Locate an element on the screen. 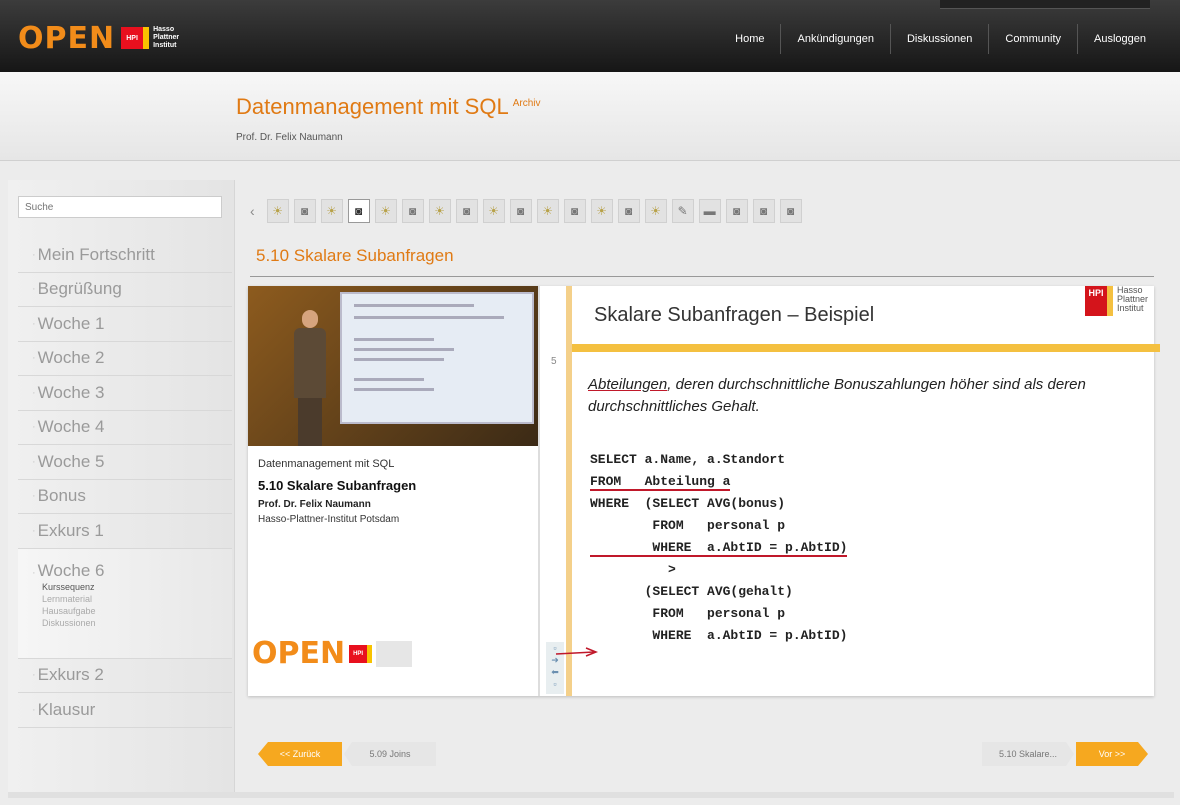 Image resolution: width=1180 pixels, height=805 pixels. code-line: (SELECT AVG(gehalt) is located at coordinates (691, 591).